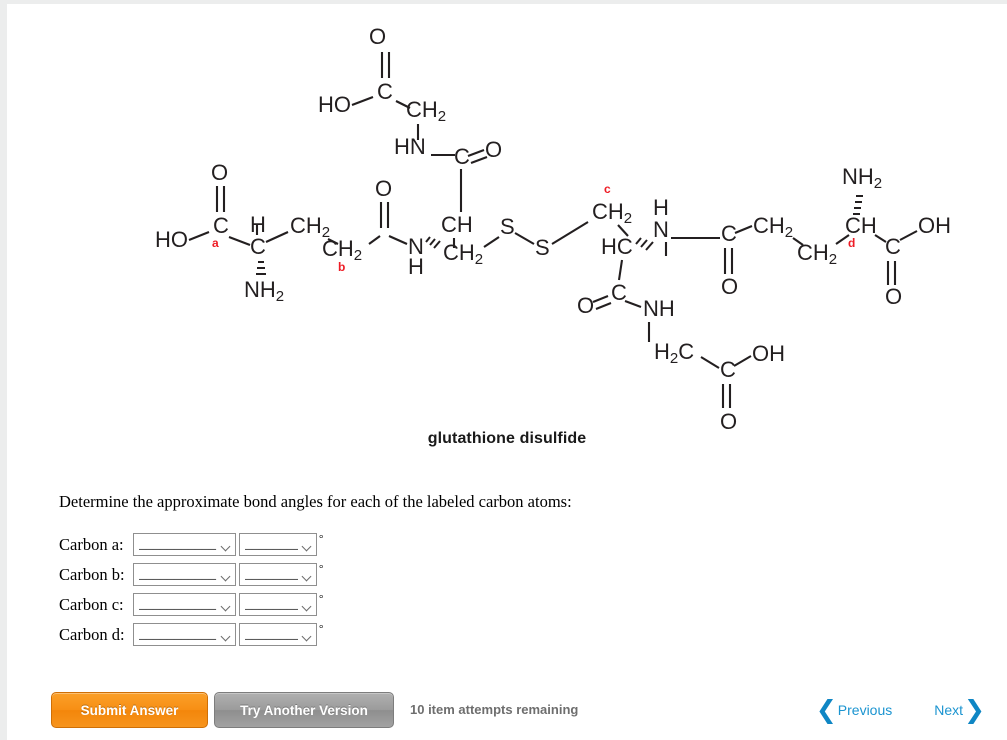  Describe the element at coordinates (91, 544) in the screenshot. I see `row-label-a: Carbon a:` at that location.